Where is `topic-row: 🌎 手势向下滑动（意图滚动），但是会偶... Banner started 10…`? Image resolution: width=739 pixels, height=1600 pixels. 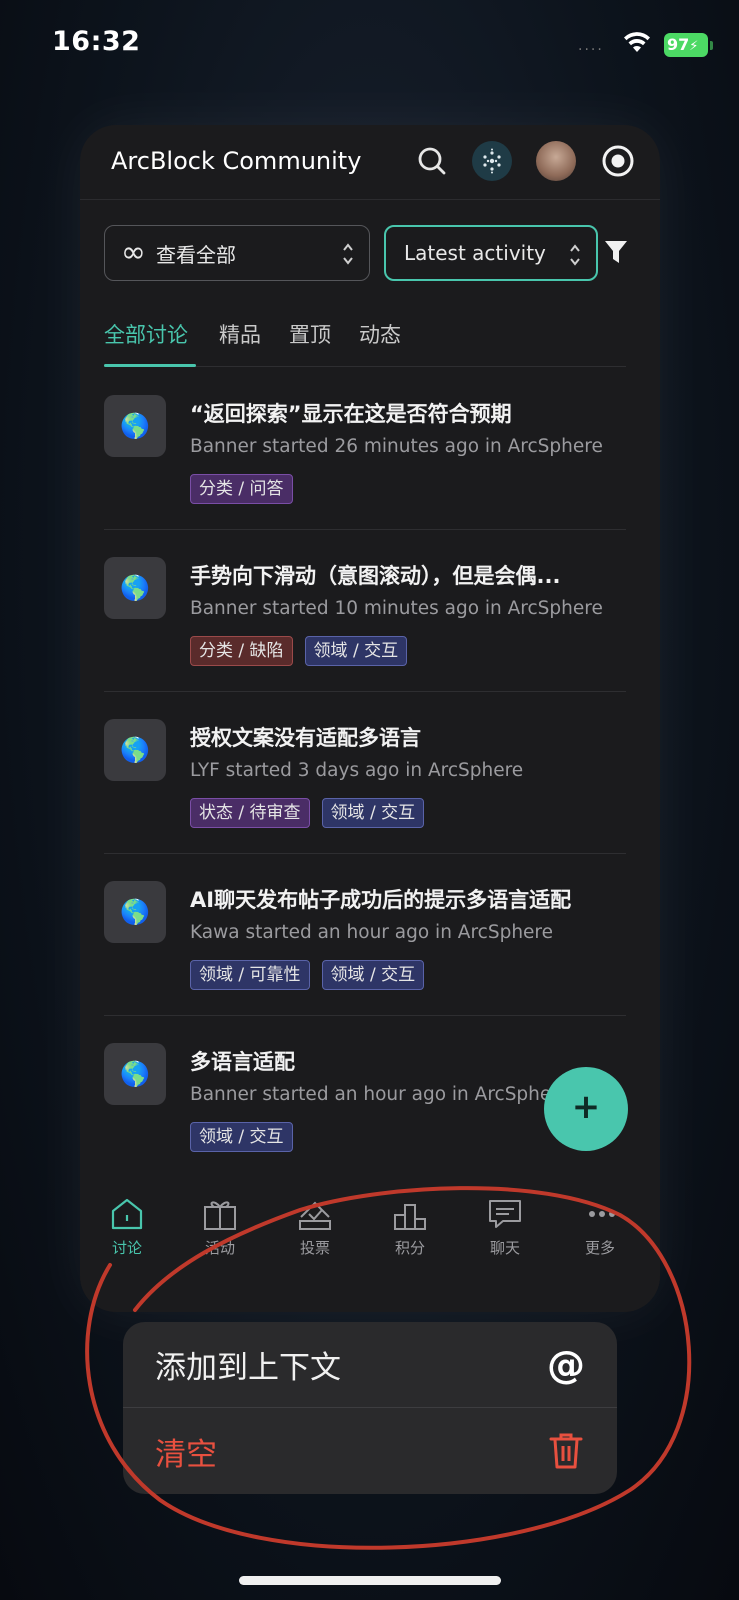 topic-row: 🌎 手势向下滑动（意图滚动），但是会偶... Banner started 10… is located at coordinates (365, 611).